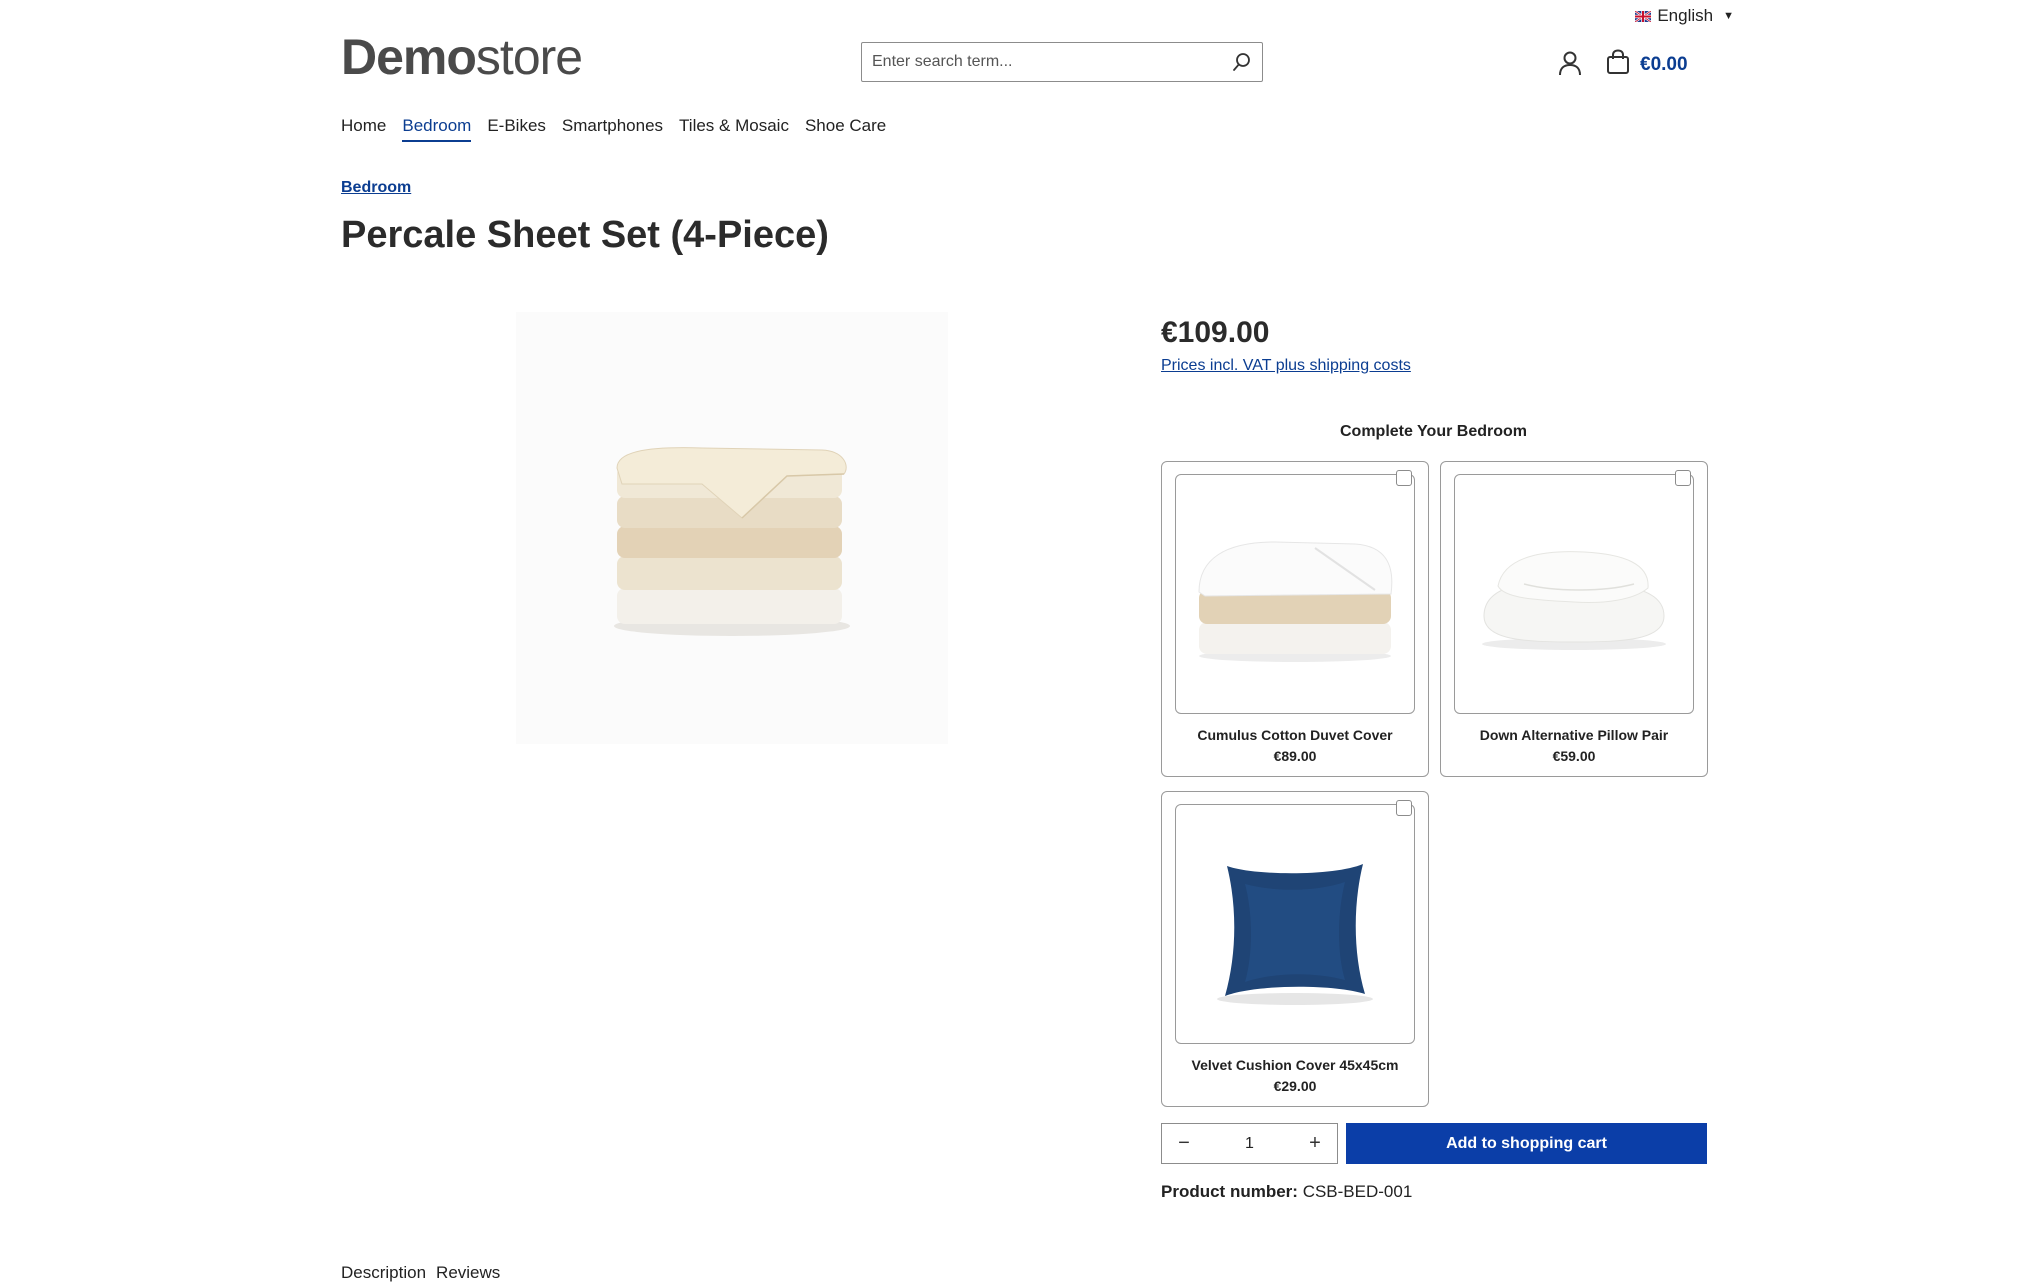 The width and height of the screenshot is (2040, 1285). I want to click on bundle-item-price: €29.00, so click(1295, 1086).